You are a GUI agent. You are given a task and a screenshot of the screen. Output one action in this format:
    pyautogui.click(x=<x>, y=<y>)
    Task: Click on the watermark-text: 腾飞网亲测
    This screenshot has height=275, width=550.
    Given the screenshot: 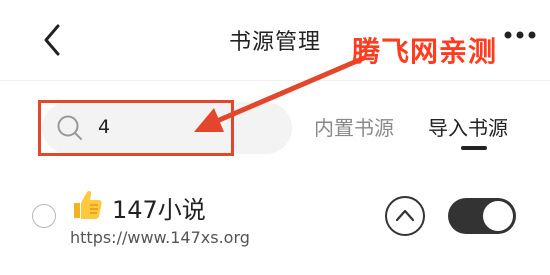 What is the action you would take?
    pyautogui.click(x=425, y=51)
    